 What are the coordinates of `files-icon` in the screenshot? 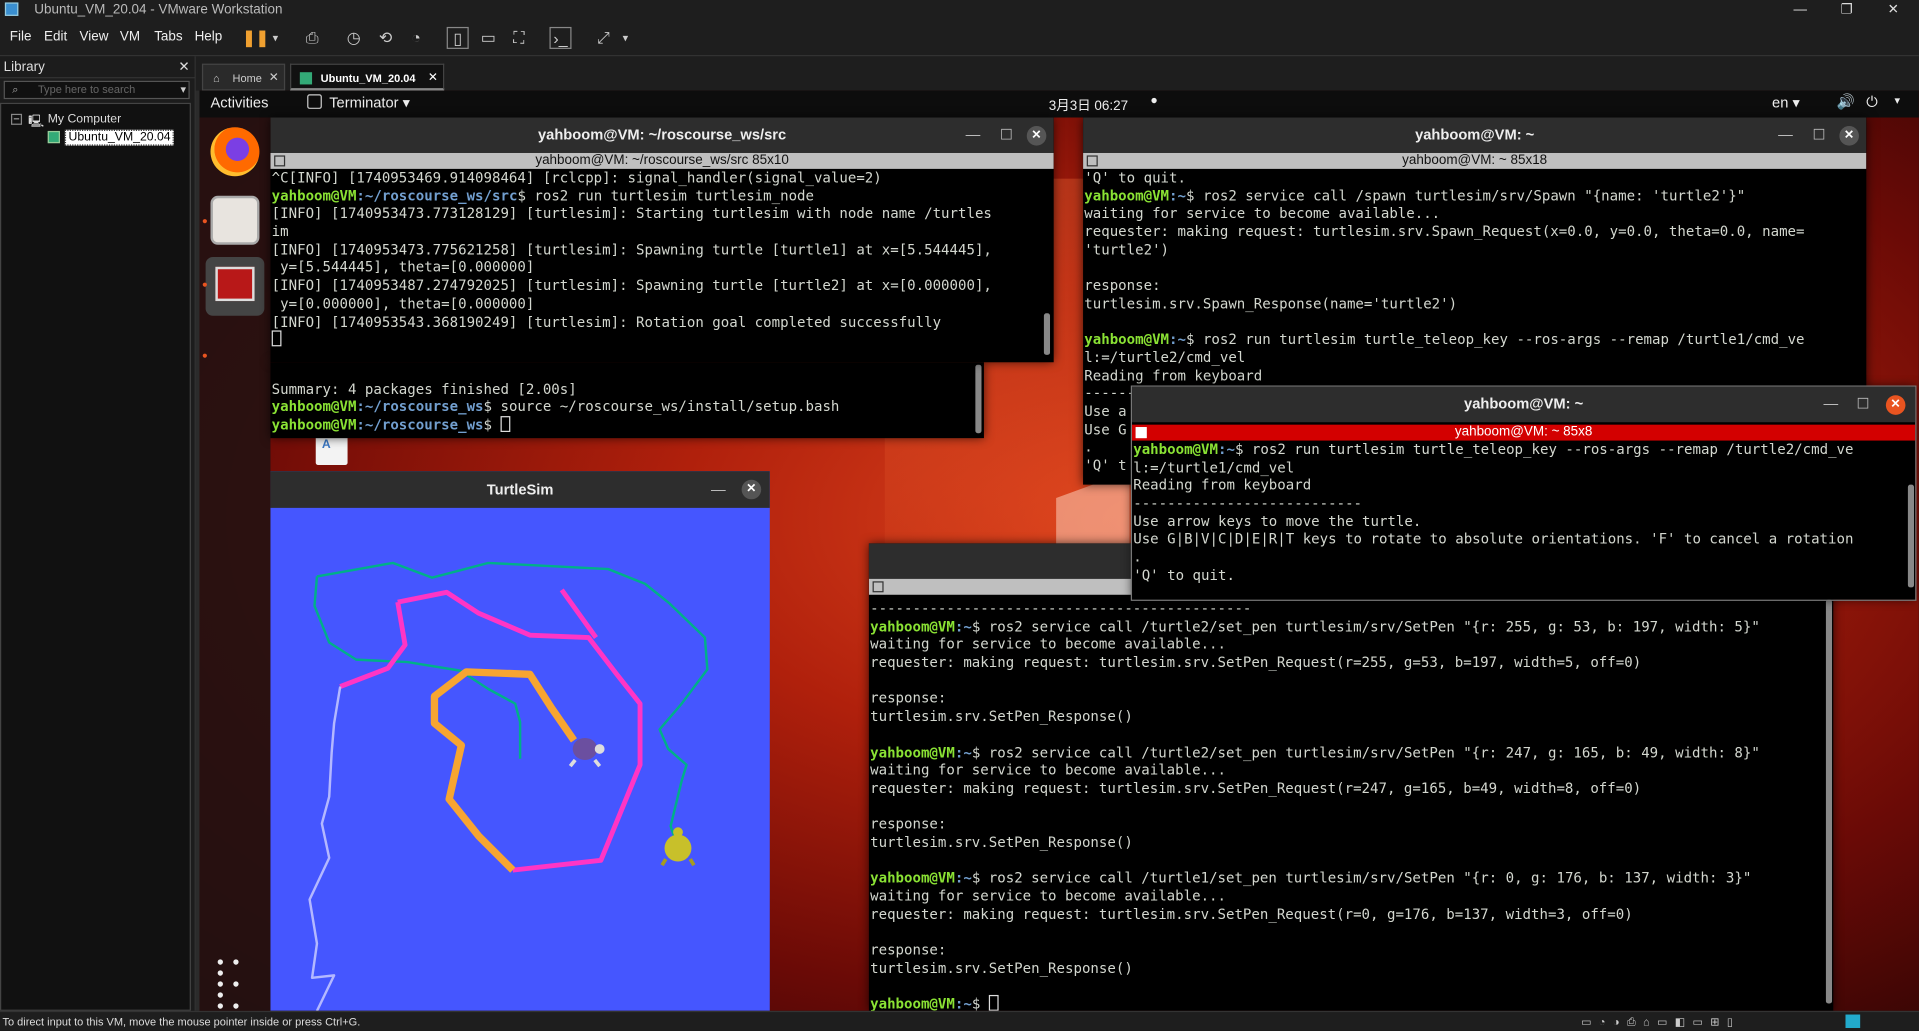 It's located at (235, 220).